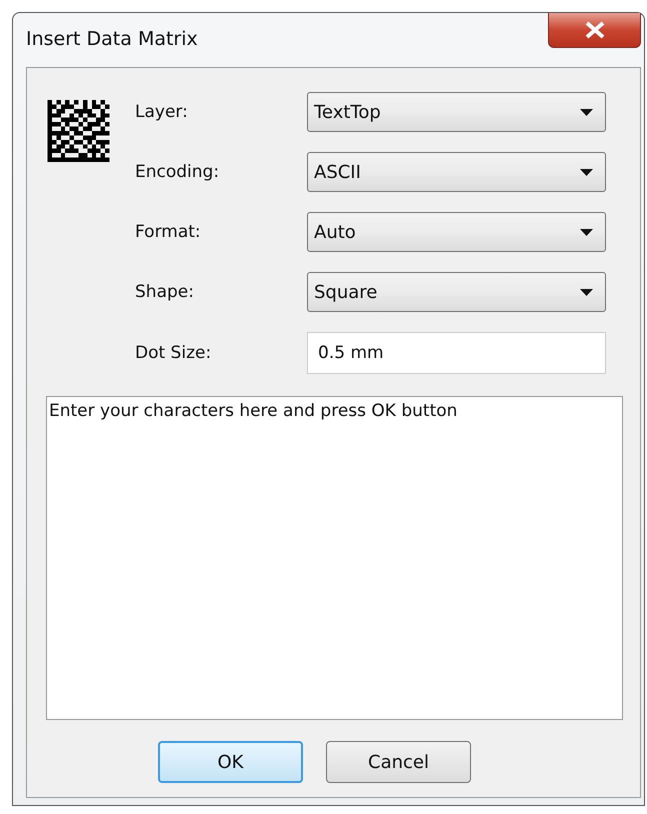 The width and height of the screenshot is (647, 814). Describe the element at coordinates (162, 112) in the screenshot. I see `field-label: Layer:` at that location.